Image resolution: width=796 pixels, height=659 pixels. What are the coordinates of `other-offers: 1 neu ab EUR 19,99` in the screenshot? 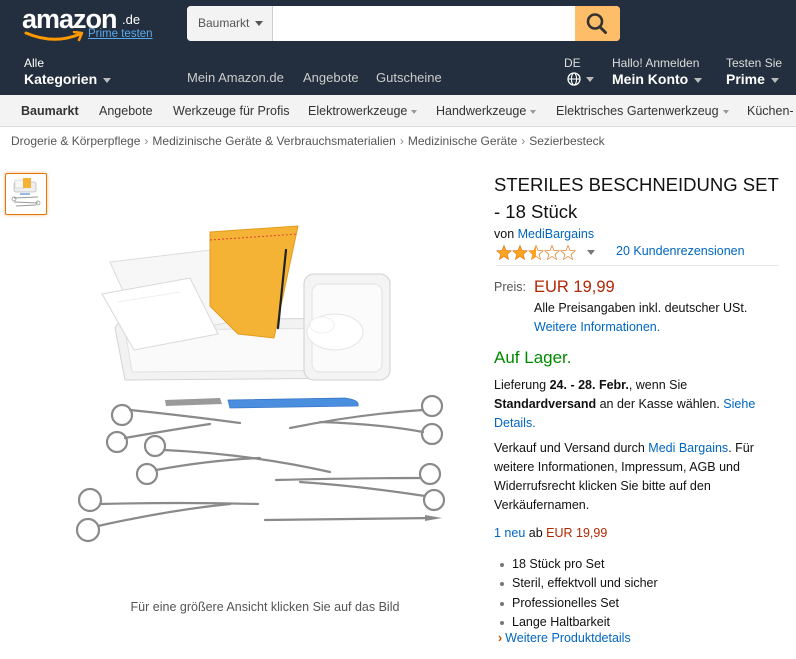 It's located at (550, 533).